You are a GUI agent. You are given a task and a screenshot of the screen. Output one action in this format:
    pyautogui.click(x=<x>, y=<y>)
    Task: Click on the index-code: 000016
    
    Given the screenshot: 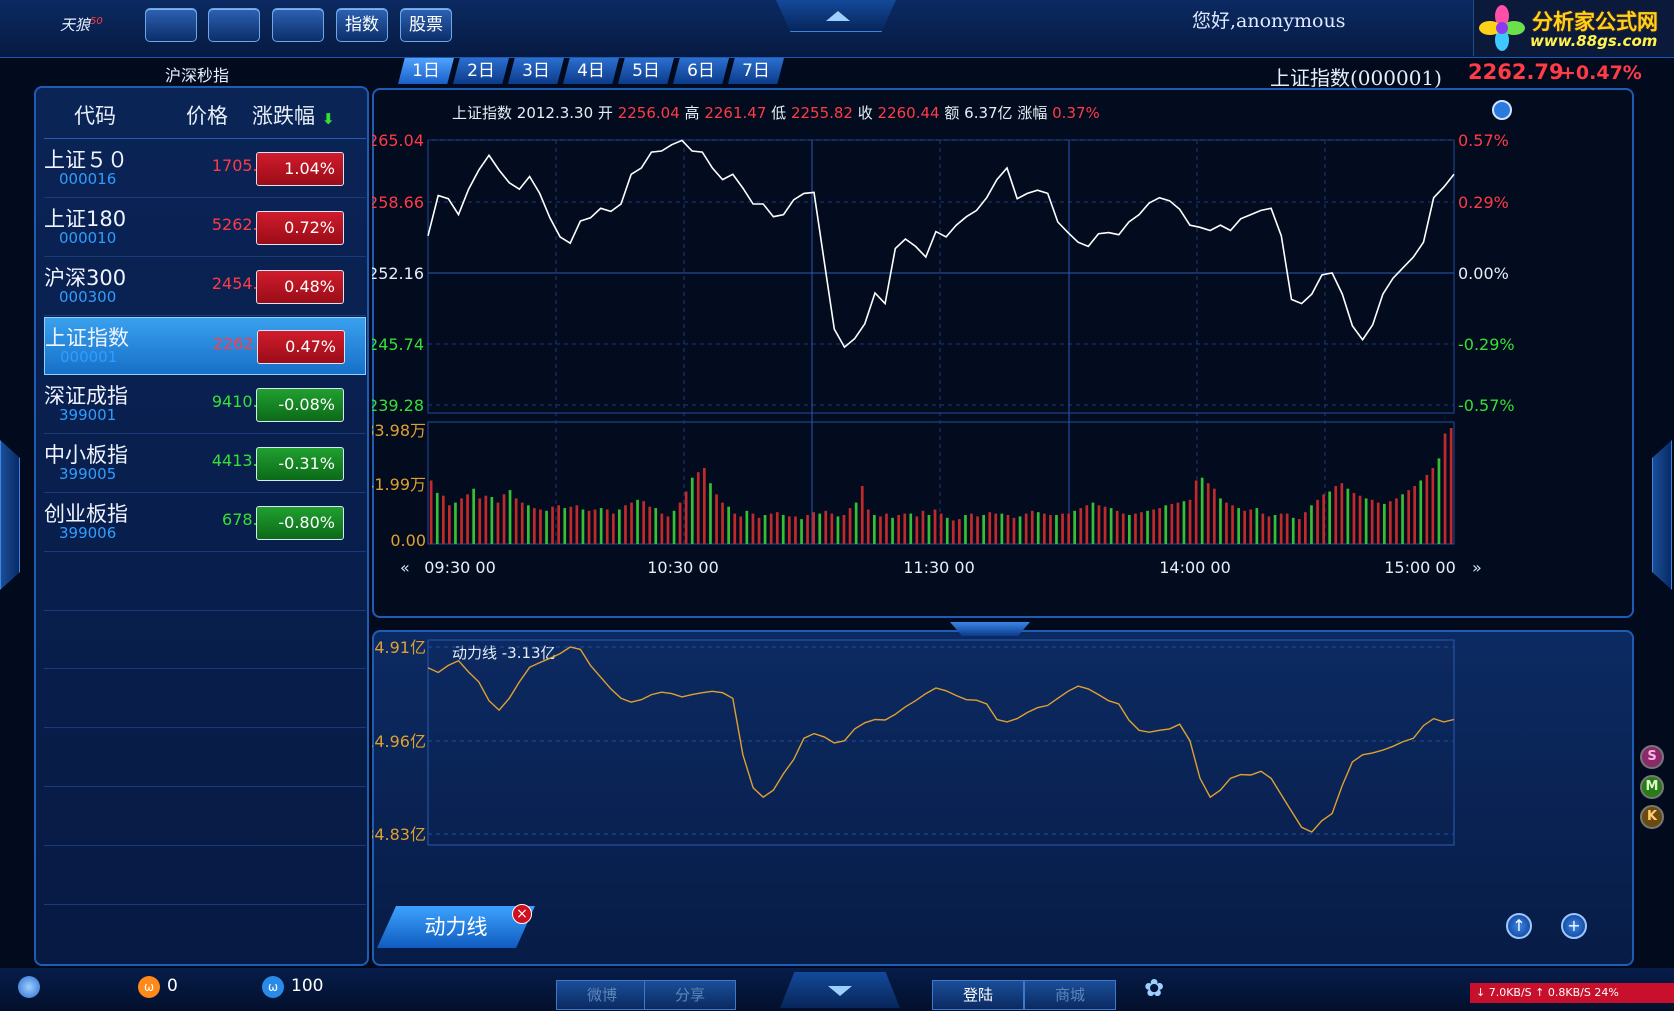 What is the action you would take?
    pyautogui.click(x=88, y=179)
    